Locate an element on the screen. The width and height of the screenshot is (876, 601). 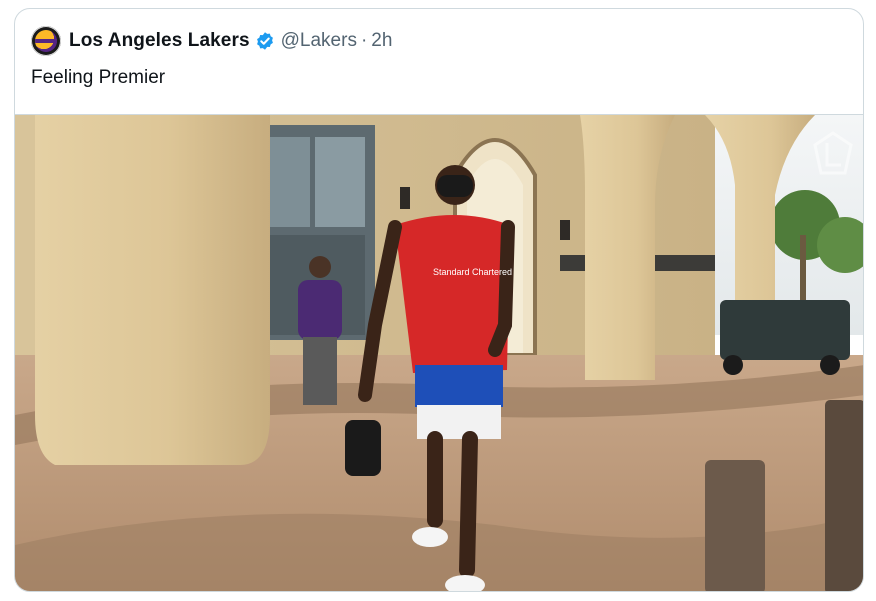
tweet-header: Los Angeles Lakers @Lakers · 2h is located at coordinates (211, 41).